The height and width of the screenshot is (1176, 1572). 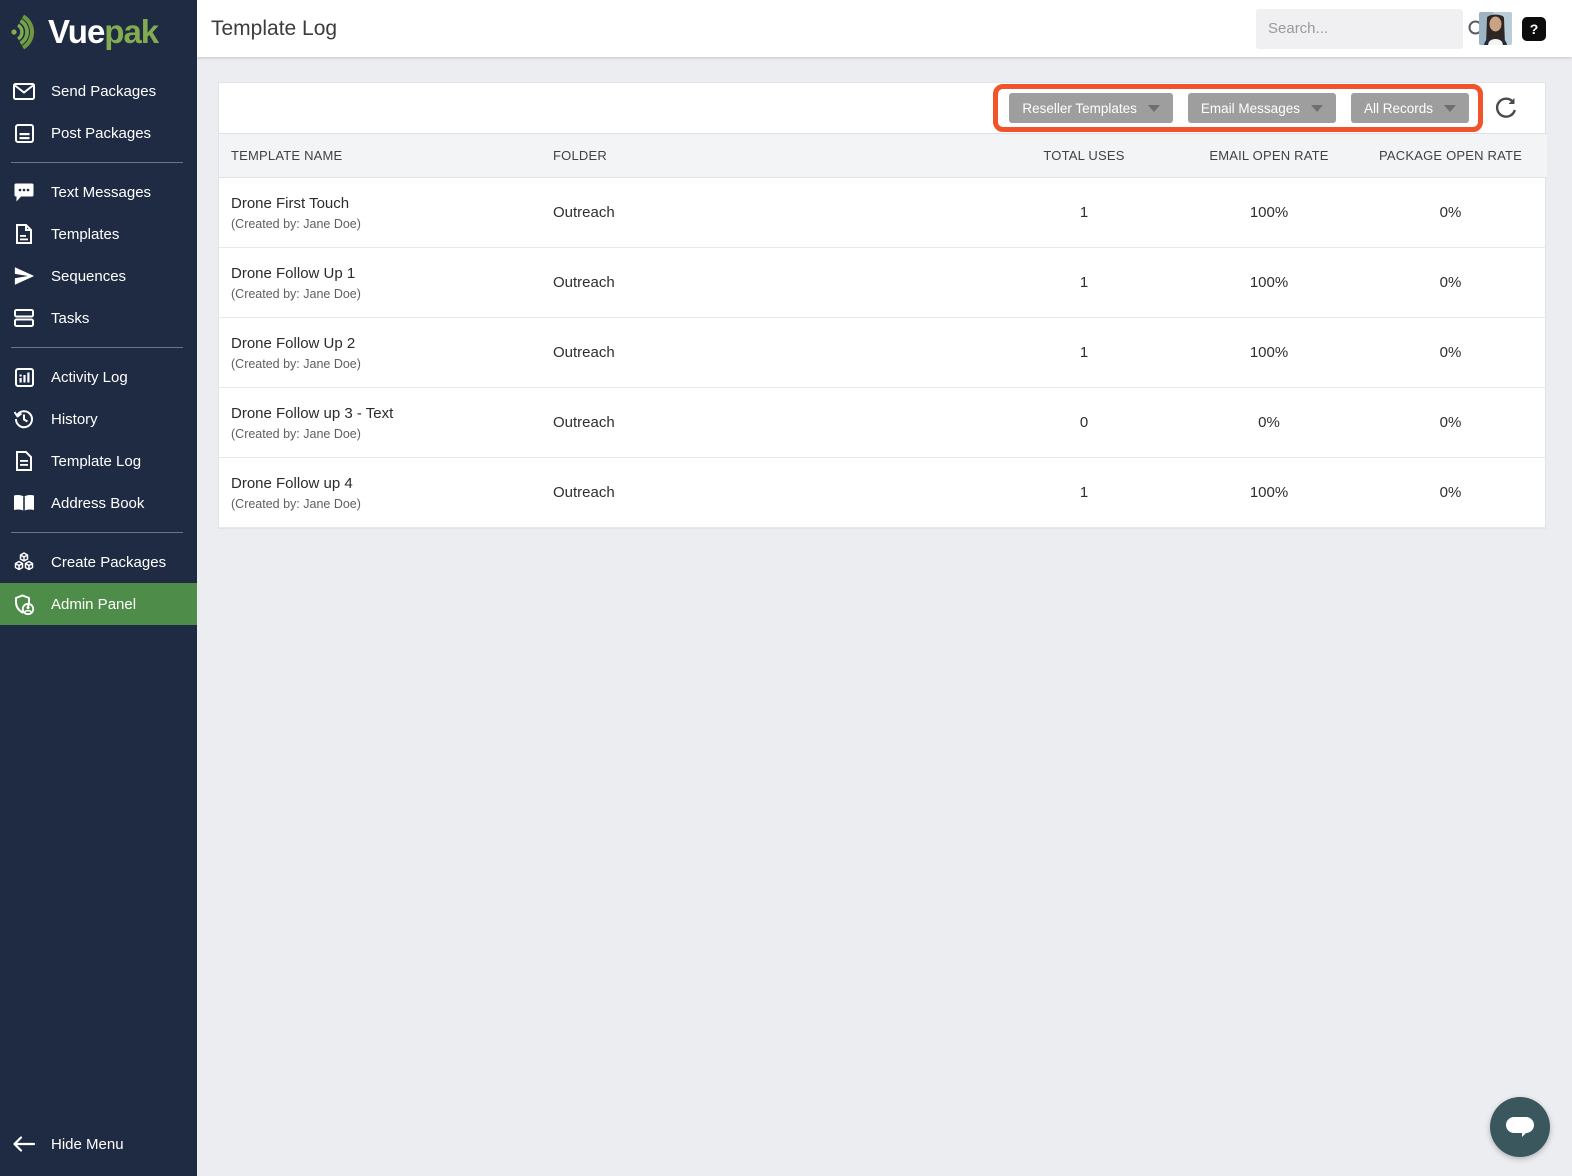 What do you see at coordinates (70, 318) in the screenshot?
I see `sidebar-item-label: Tasks` at bounding box center [70, 318].